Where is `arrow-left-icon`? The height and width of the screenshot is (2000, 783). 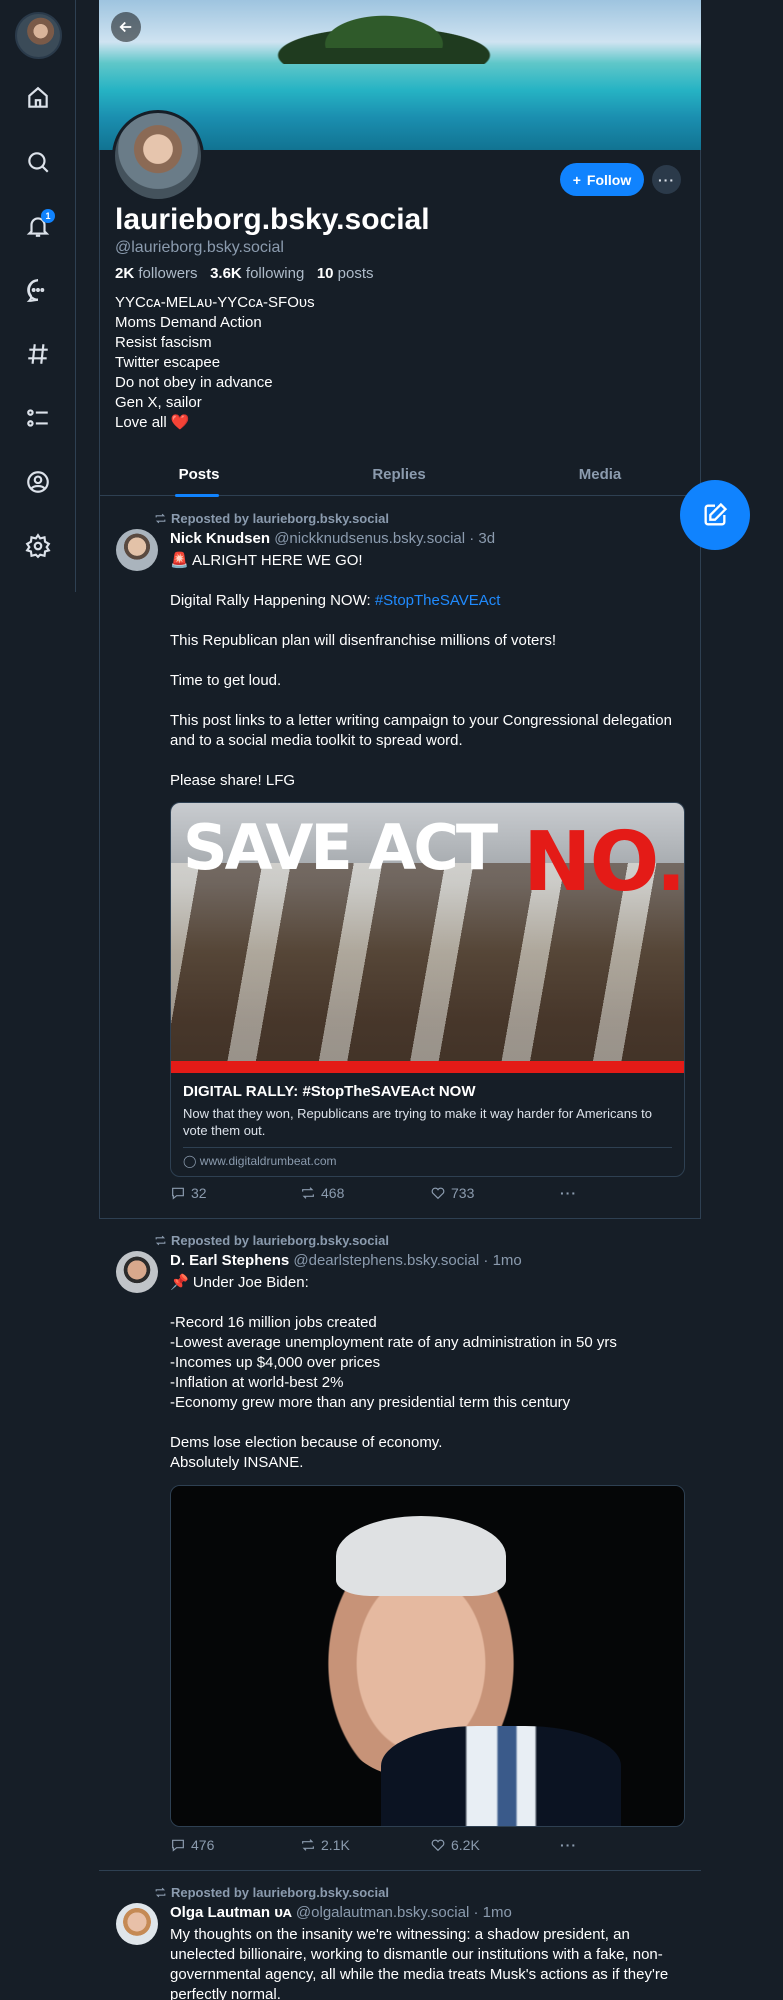 arrow-left-icon is located at coordinates (125, 27).